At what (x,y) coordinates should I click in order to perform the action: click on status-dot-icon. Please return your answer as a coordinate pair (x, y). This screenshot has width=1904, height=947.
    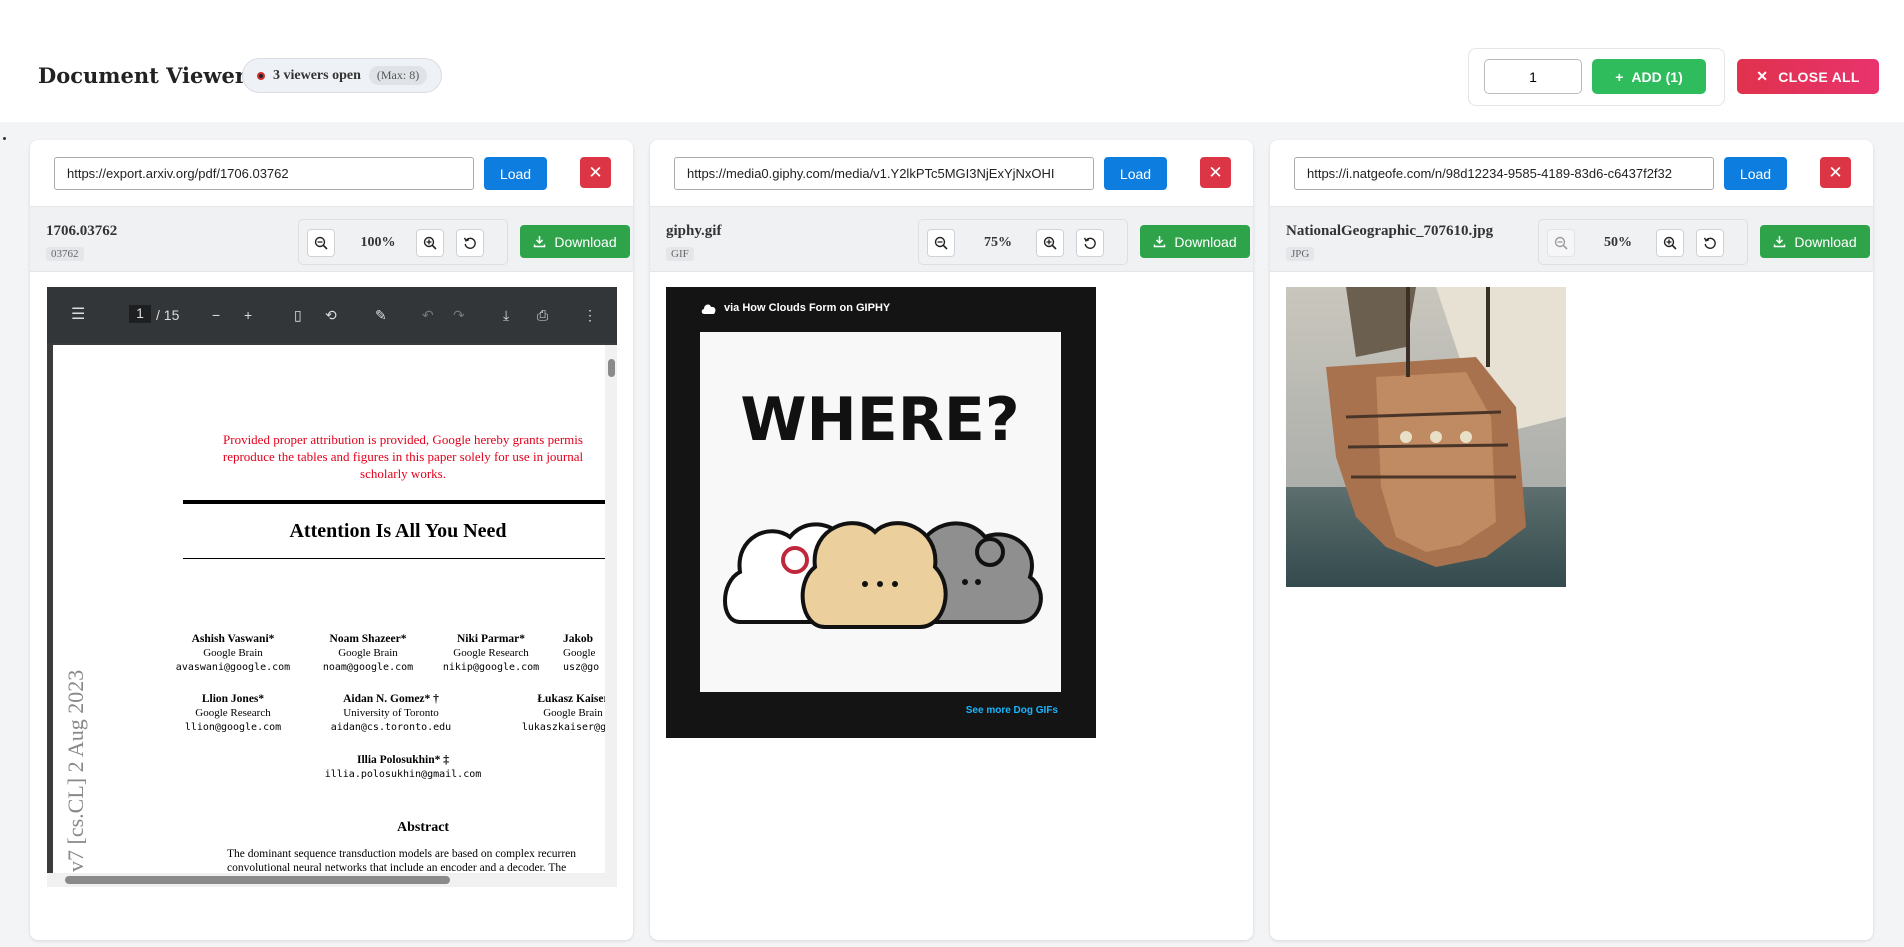
    Looking at the image, I should click on (261, 75).